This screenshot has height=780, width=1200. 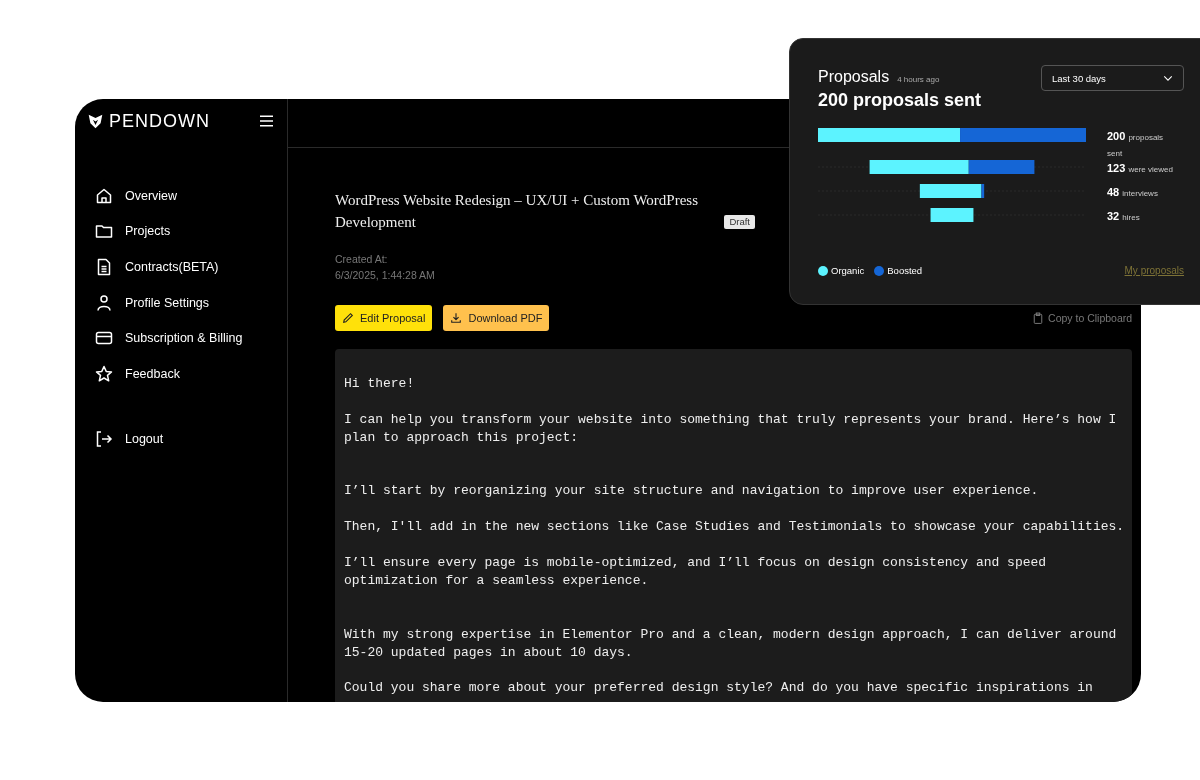 I want to click on legend-label: Organic, so click(x=848, y=270).